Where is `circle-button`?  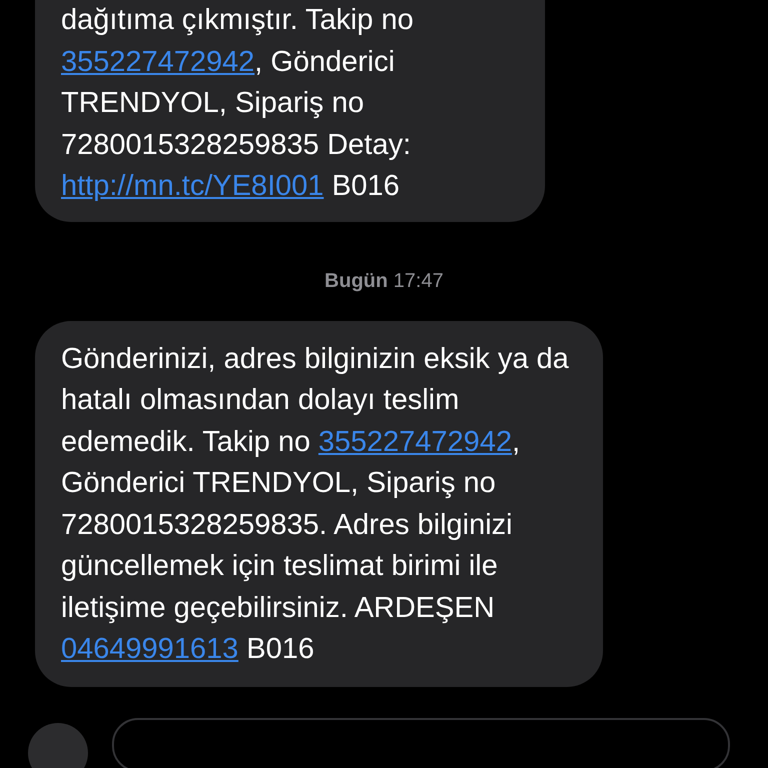 circle-button is located at coordinates (58, 745).